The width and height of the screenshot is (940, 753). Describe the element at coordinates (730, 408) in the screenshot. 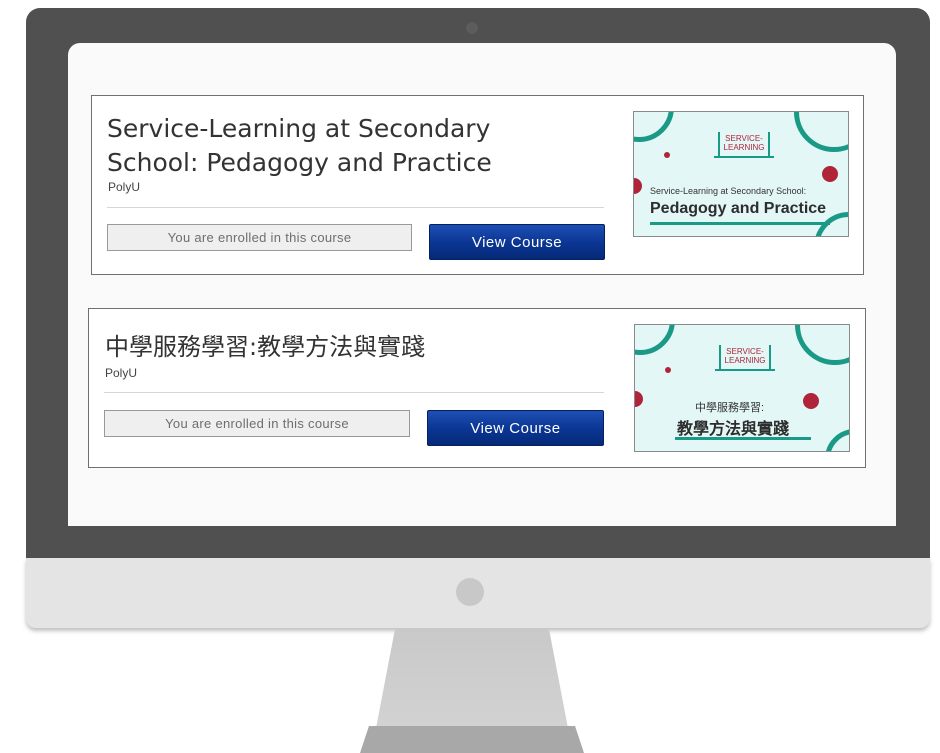

I see `thumbnail-subtitle: 中學服務學習:` at that location.